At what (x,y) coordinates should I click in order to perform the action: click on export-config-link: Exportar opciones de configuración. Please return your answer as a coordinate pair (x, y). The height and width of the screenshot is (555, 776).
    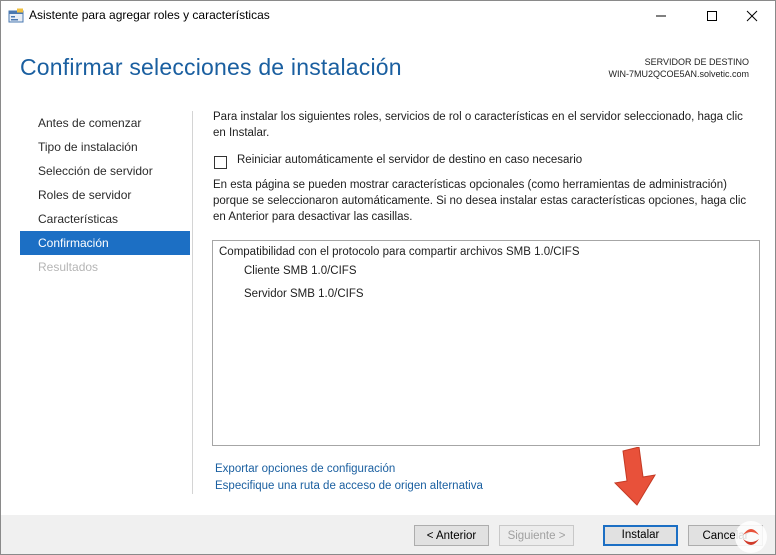
    Looking at the image, I should click on (305, 469).